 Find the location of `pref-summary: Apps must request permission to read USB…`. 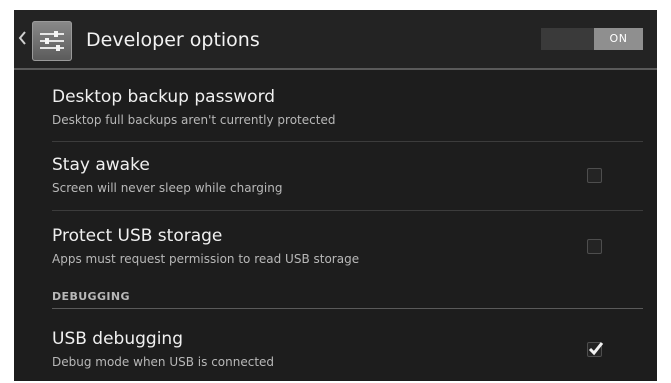

pref-summary: Apps must request permission to read USB… is located at coordinates (206, 259).